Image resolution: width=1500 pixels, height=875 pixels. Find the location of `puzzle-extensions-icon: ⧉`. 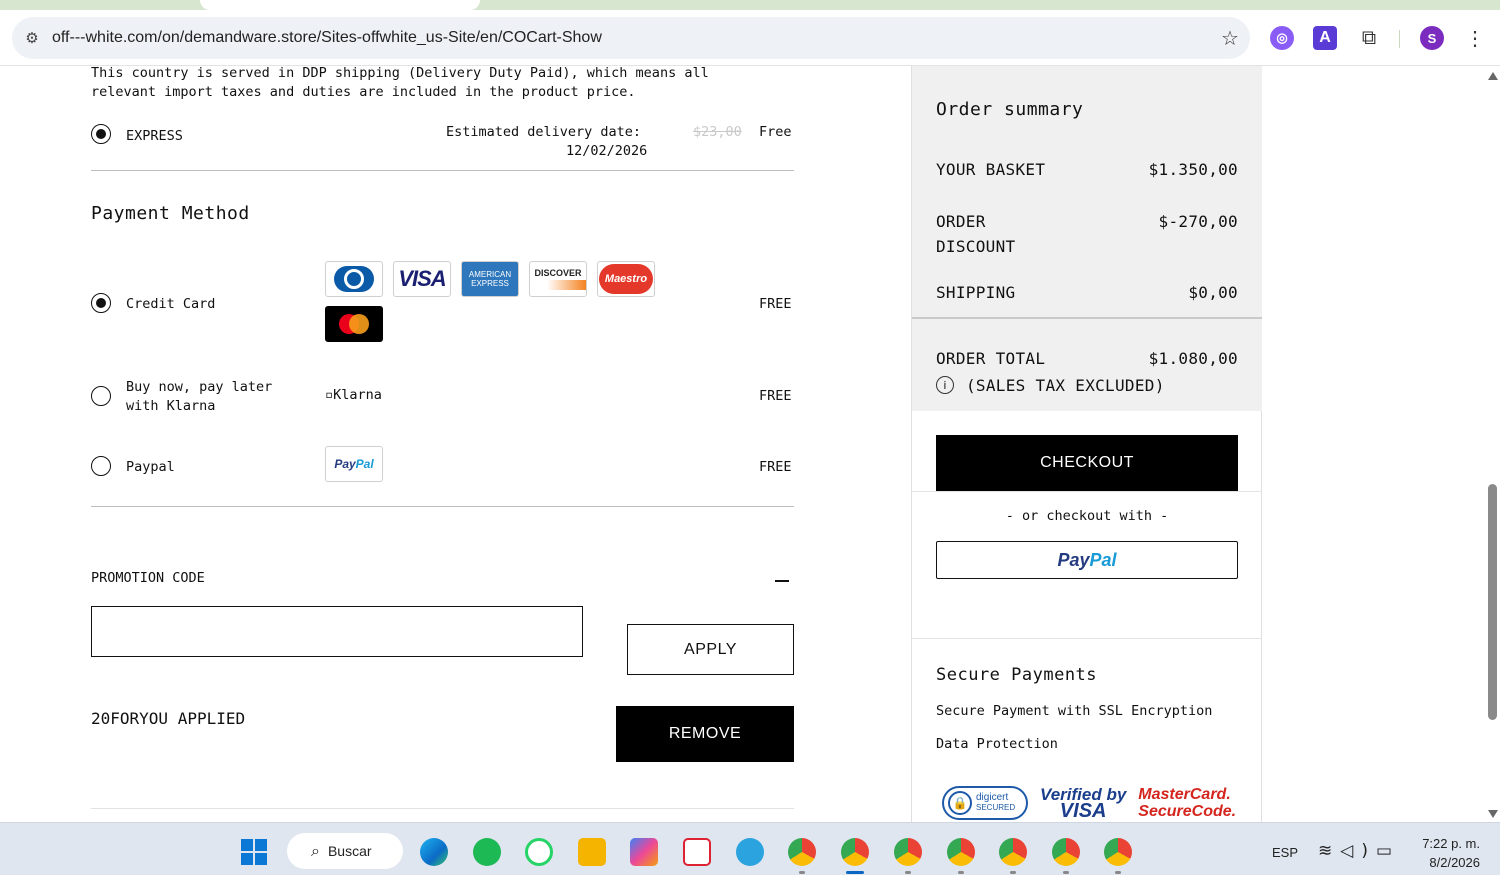

puzzle-extensions-icon: ⧉ is located at coordinates (1369, 38).